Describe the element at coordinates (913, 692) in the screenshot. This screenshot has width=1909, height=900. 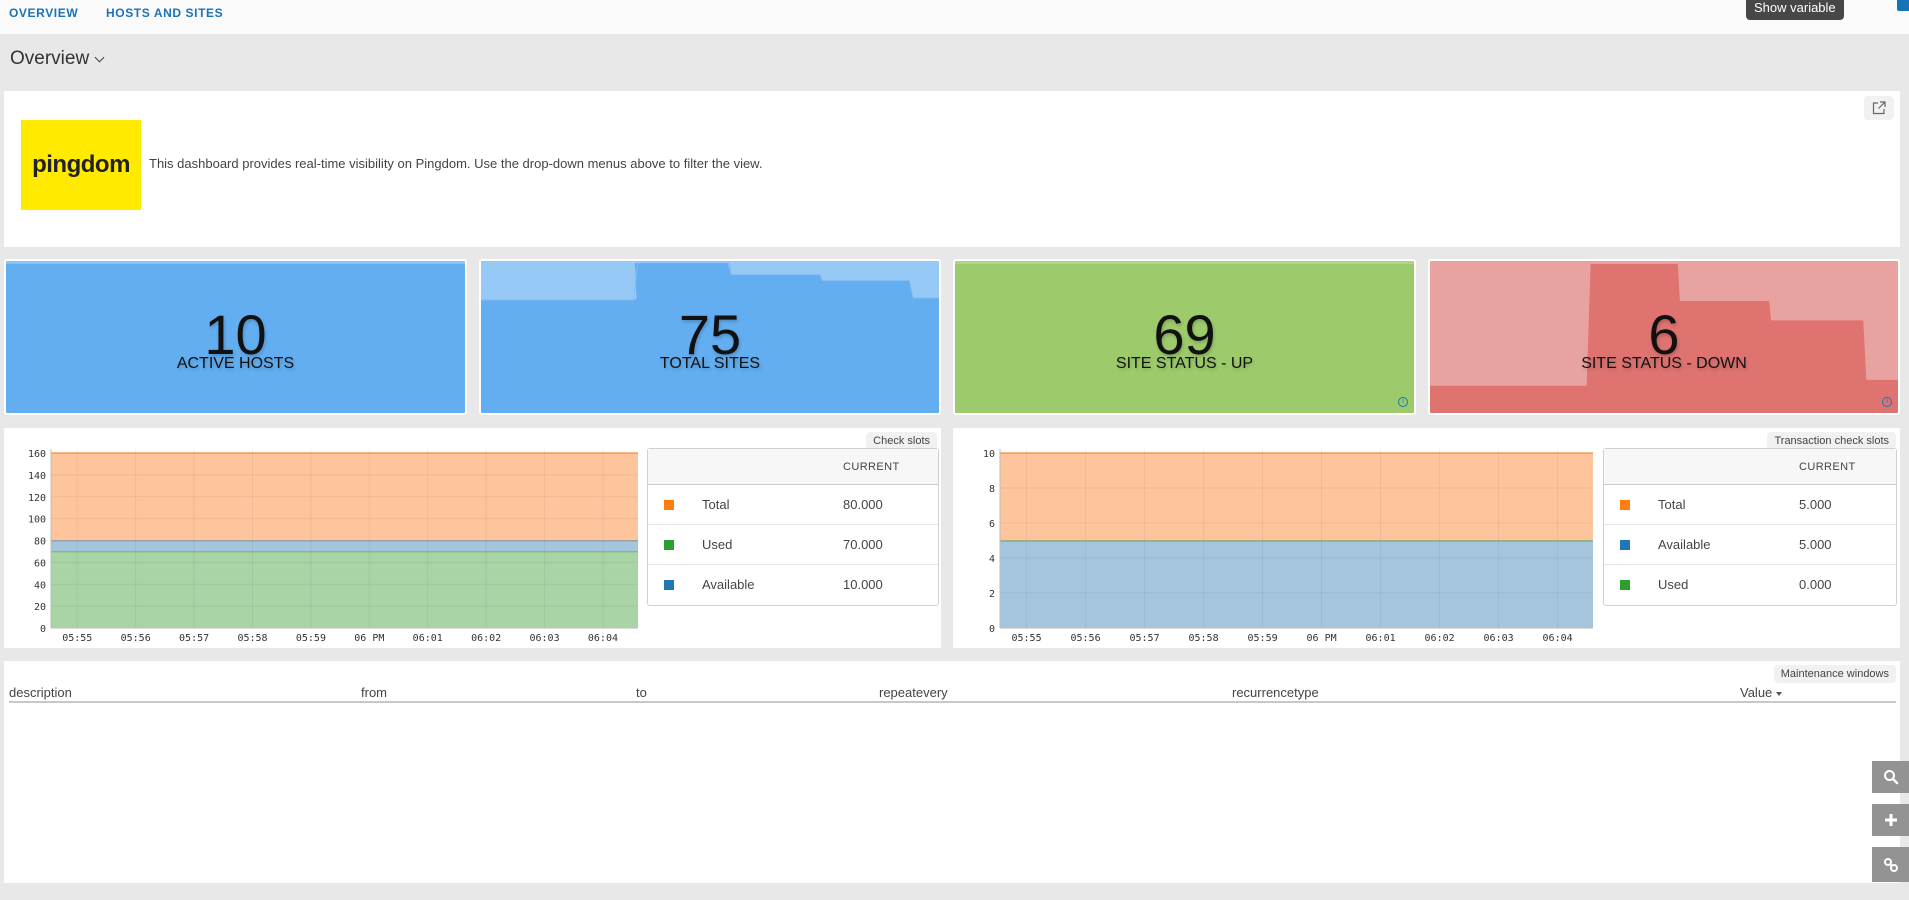
I see `column-repeatevery: repeatevery` at that location.